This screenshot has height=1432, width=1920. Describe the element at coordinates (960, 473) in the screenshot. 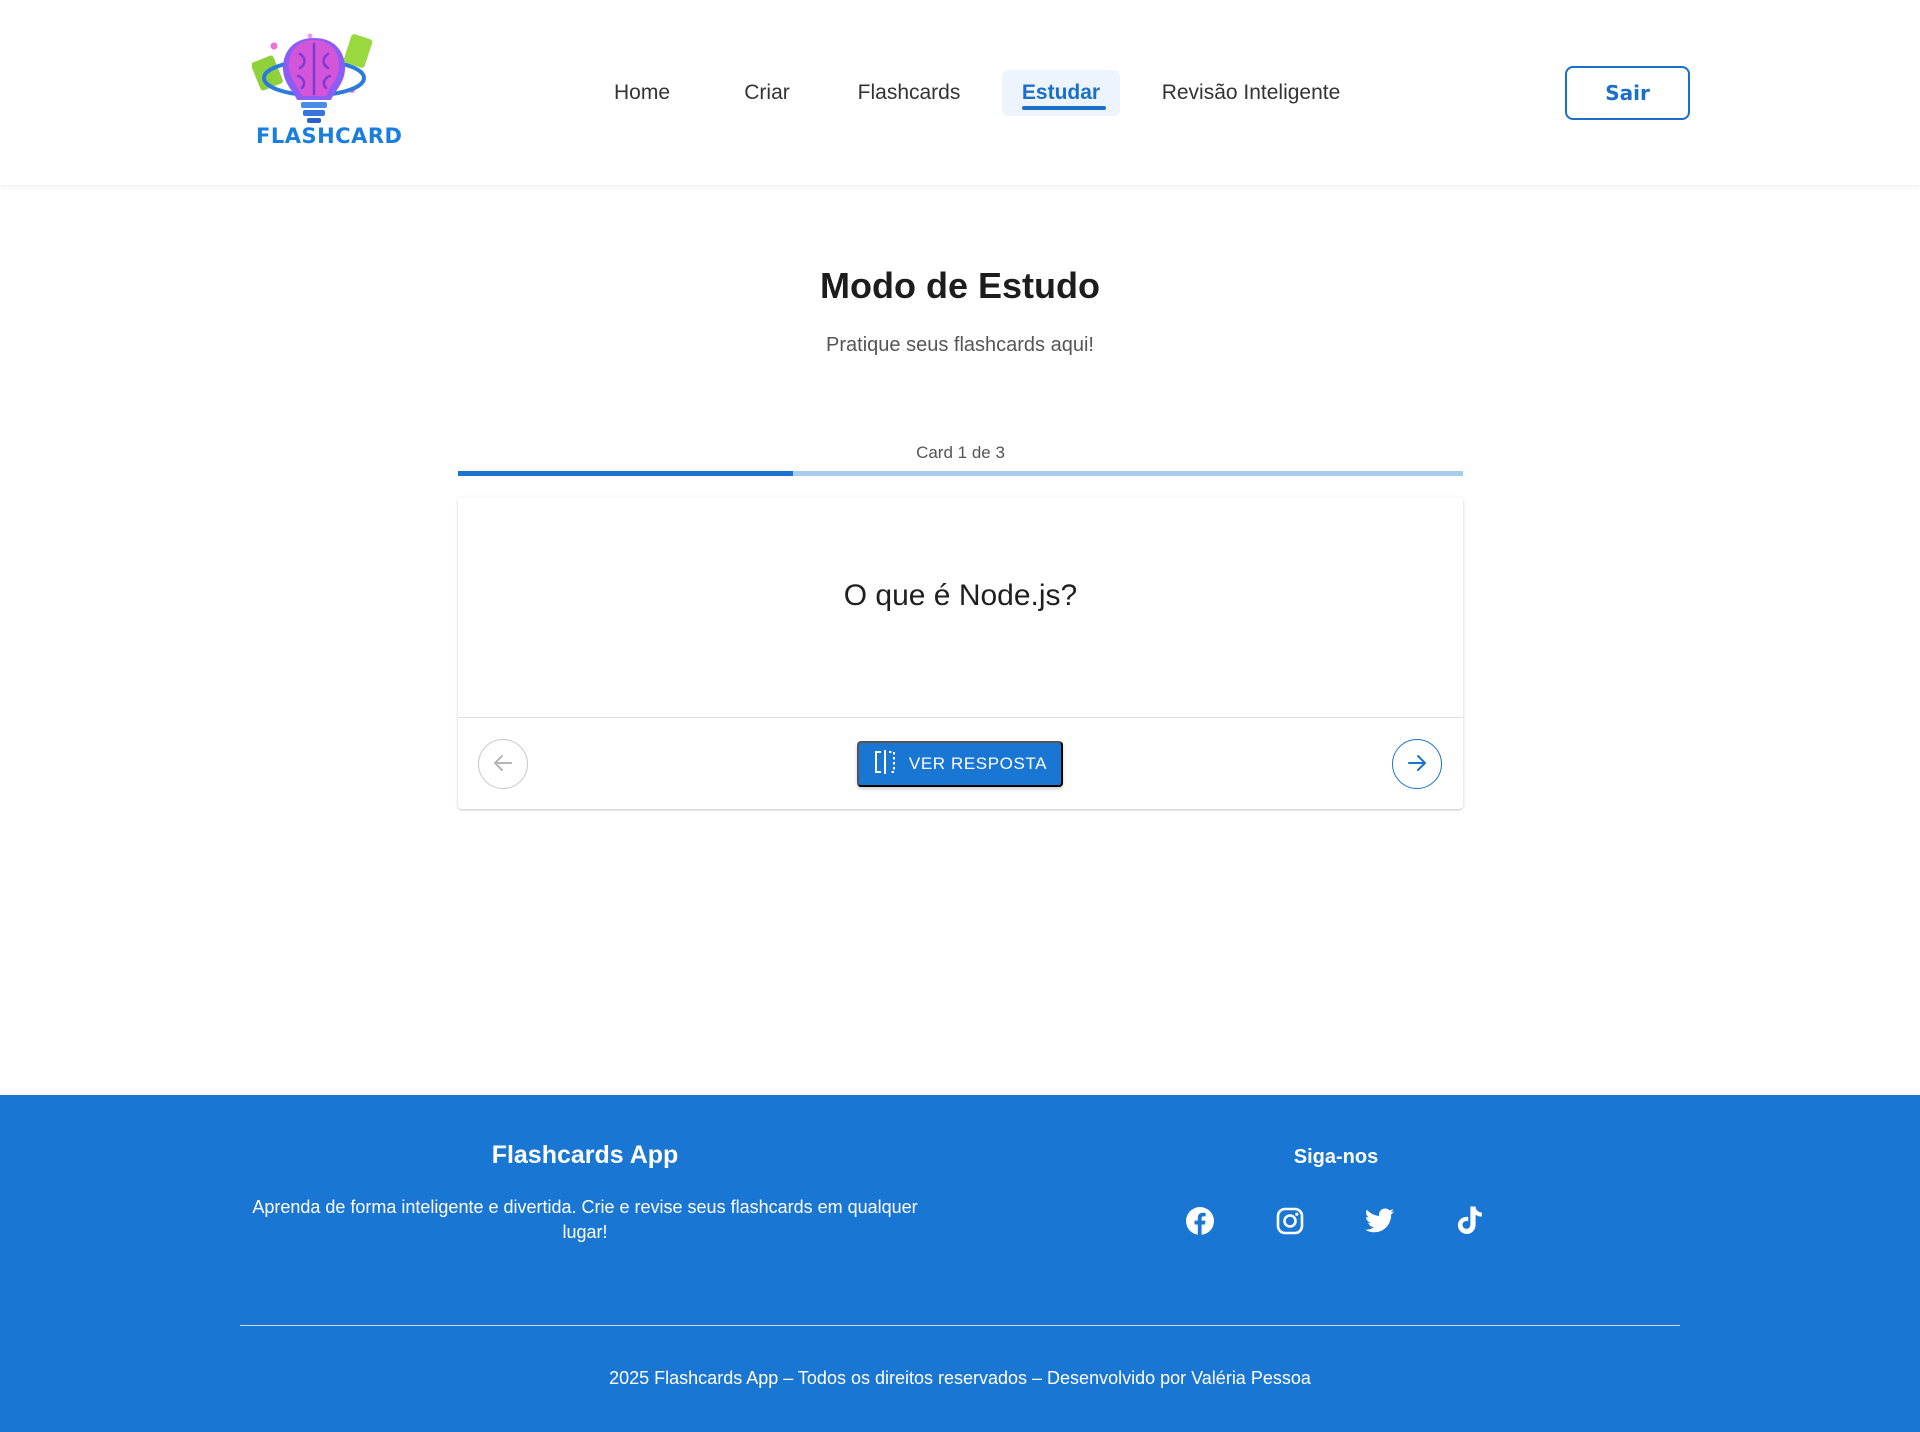

I see `progress-bar` at that location.